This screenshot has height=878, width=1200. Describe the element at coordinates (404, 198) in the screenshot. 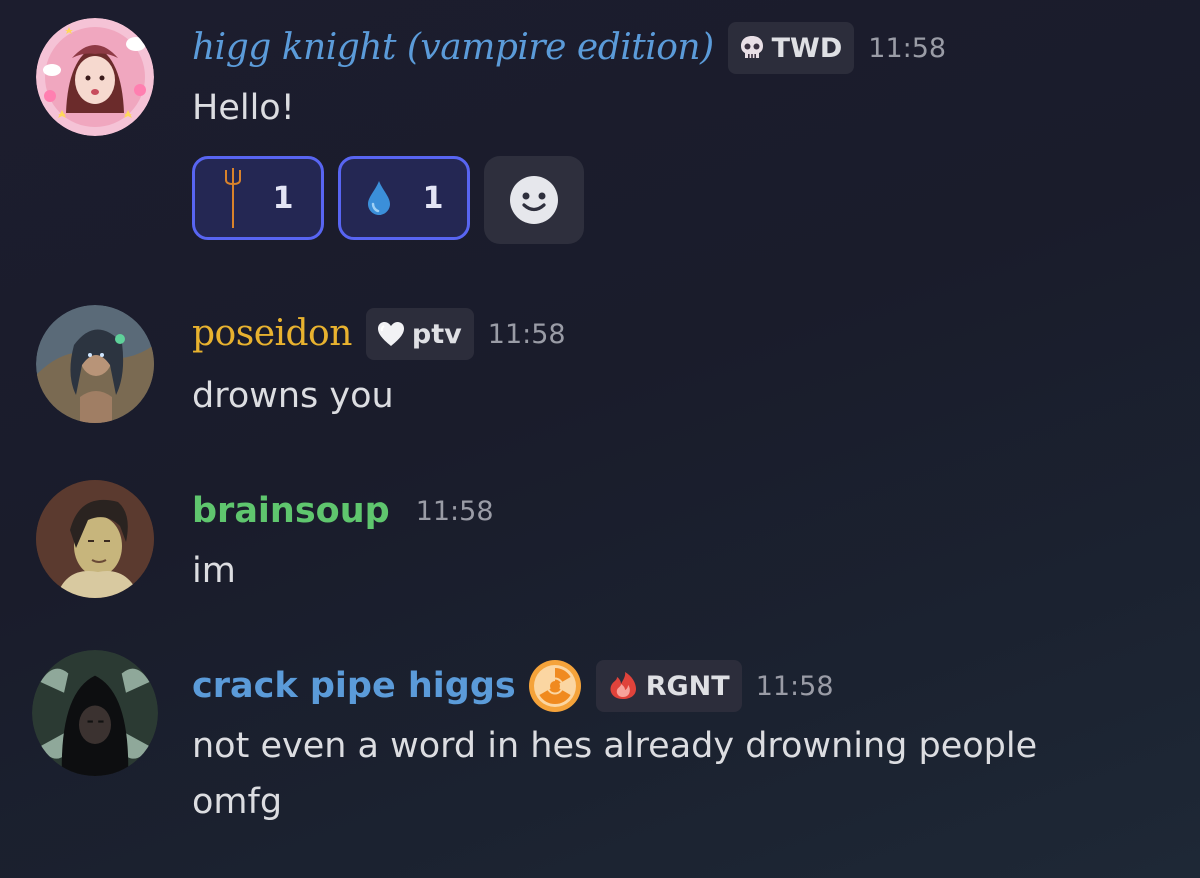

I see `reaction-droplet: 1` at that location.